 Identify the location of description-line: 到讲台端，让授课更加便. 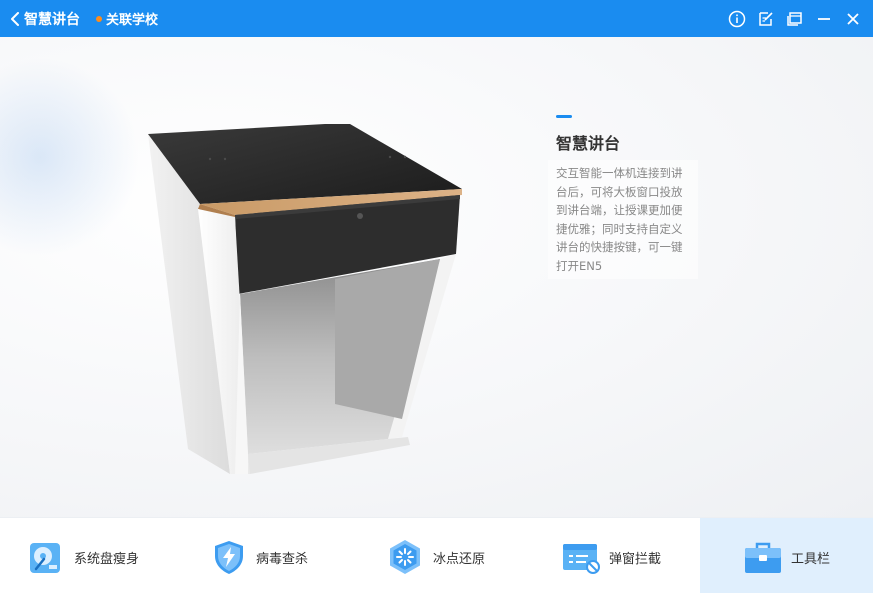
(619, 210).